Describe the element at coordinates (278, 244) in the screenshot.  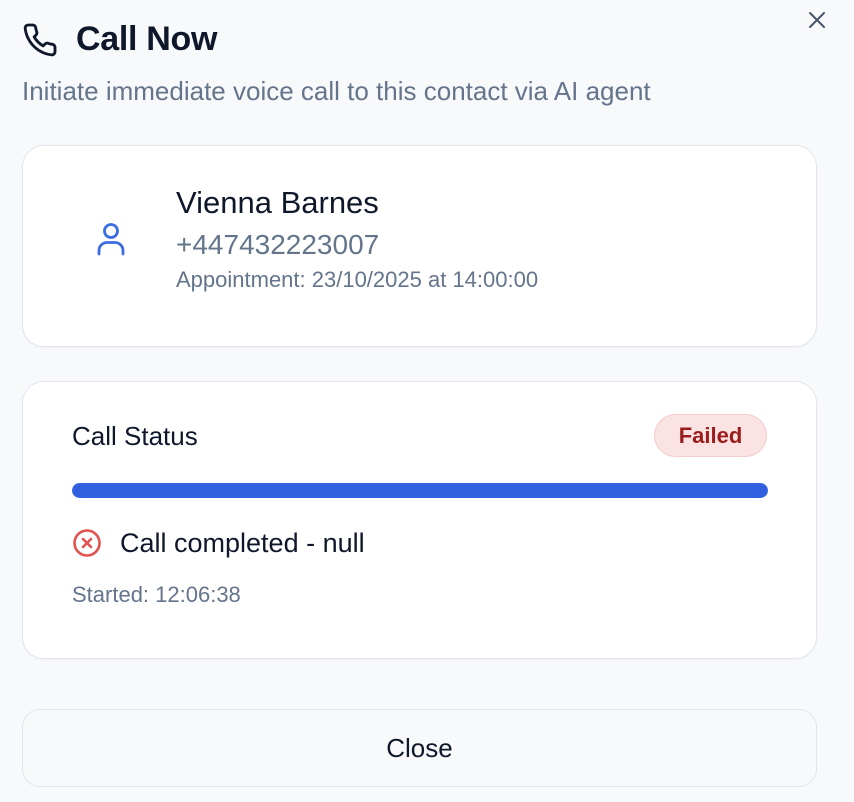
I see `contact-phone: +447432223007` at that location.